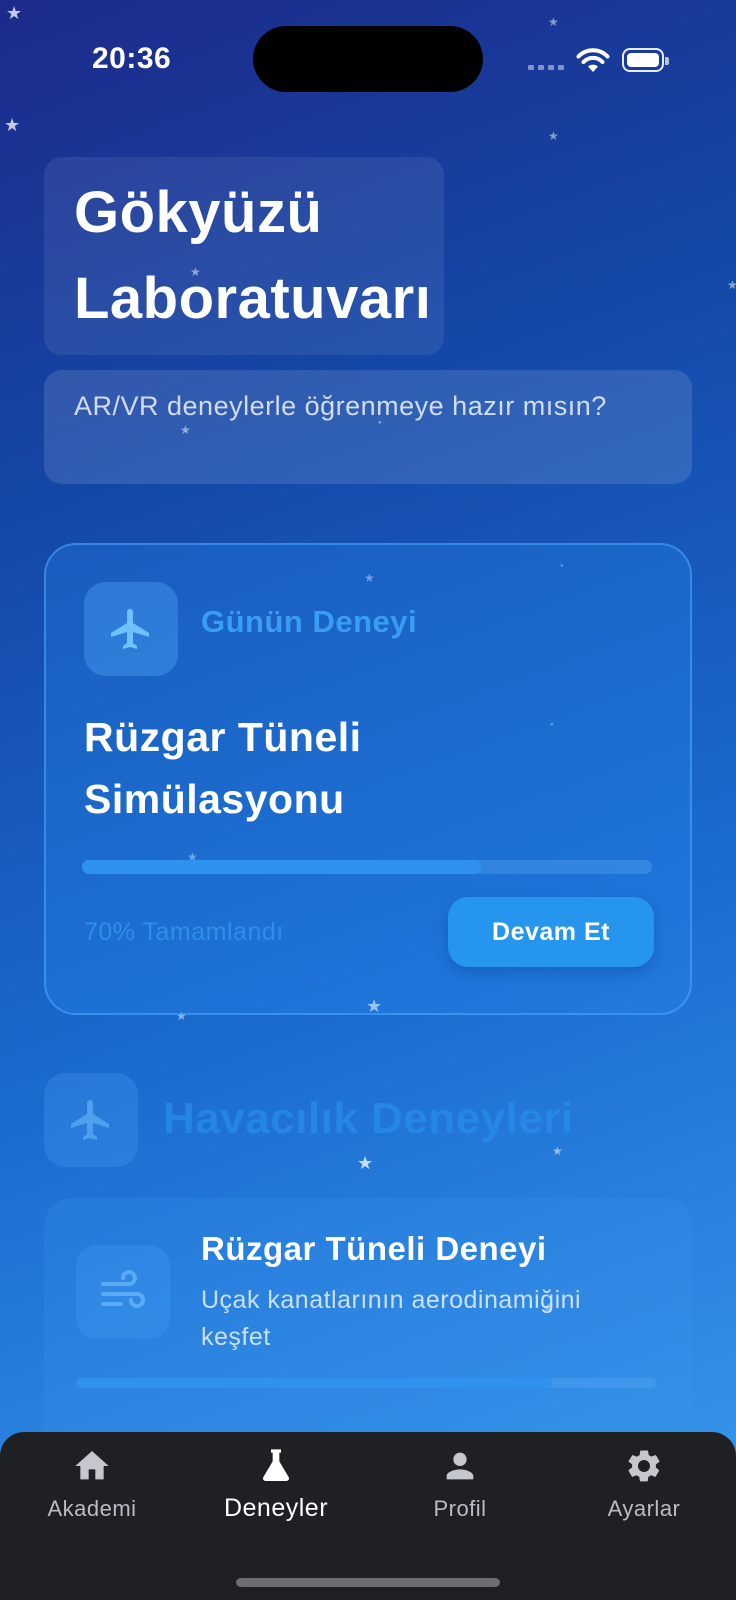 The width and height of the screenshot is (736, 1600). I want to click on featured-progress-text: 70% Tamamlandı, so click(184, 932).